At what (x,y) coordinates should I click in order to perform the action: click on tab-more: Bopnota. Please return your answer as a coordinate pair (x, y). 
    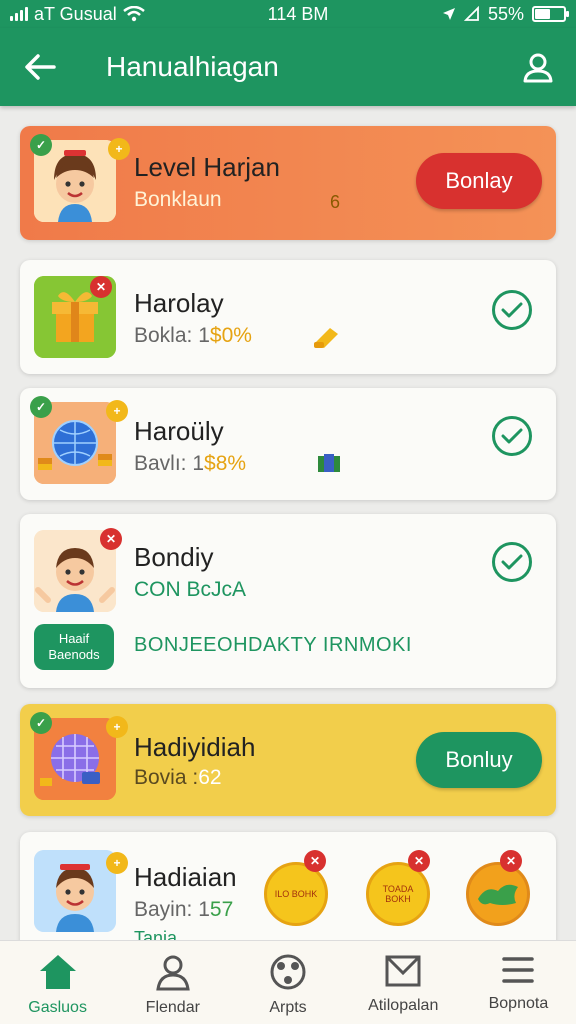
    Looking at the image, I should click on (518, 982).